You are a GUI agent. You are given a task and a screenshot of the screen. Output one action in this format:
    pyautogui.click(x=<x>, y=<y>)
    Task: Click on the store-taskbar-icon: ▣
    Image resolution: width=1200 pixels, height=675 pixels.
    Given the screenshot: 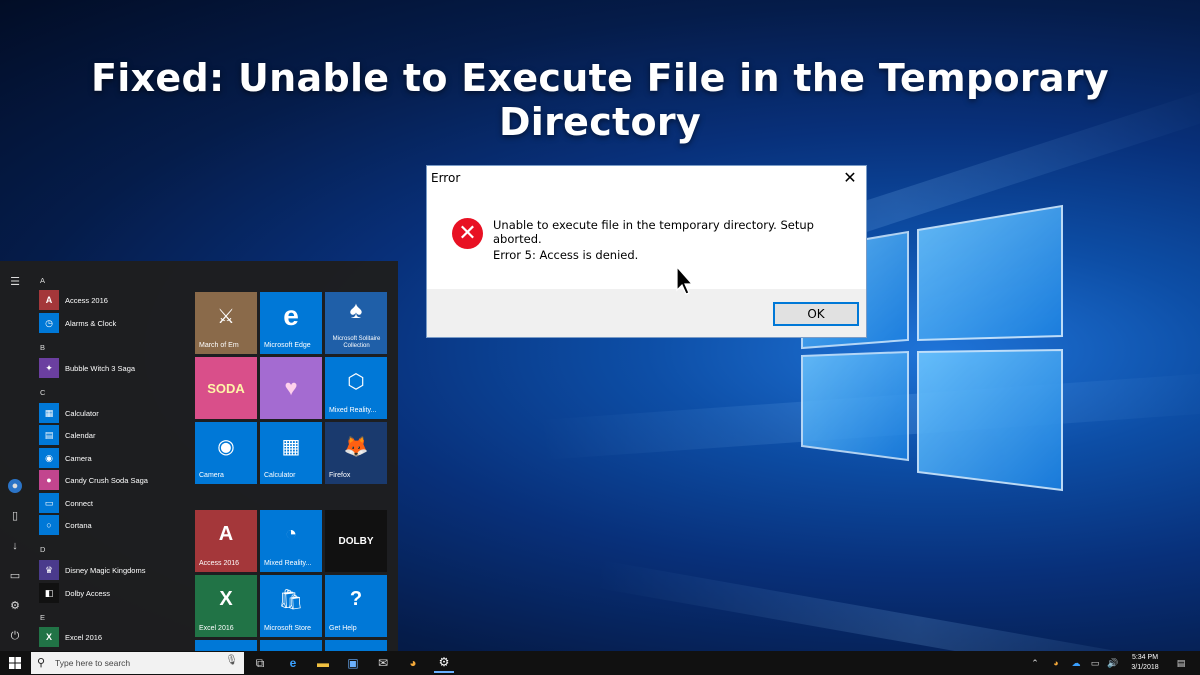 What is the action you would take?
    pyautogui.click(x=353, y=663)
    